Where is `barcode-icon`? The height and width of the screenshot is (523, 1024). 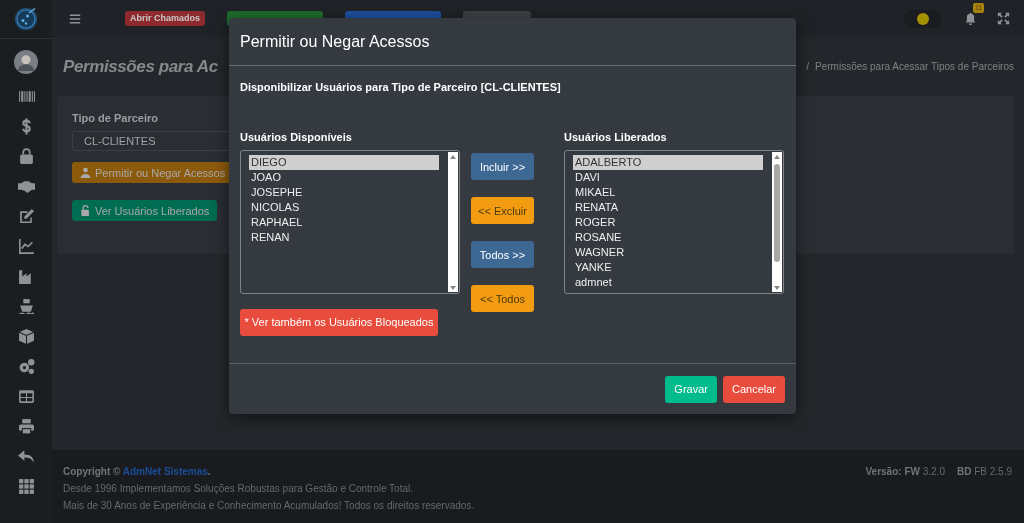 barcode-icon is located at coordinates (26, 96).